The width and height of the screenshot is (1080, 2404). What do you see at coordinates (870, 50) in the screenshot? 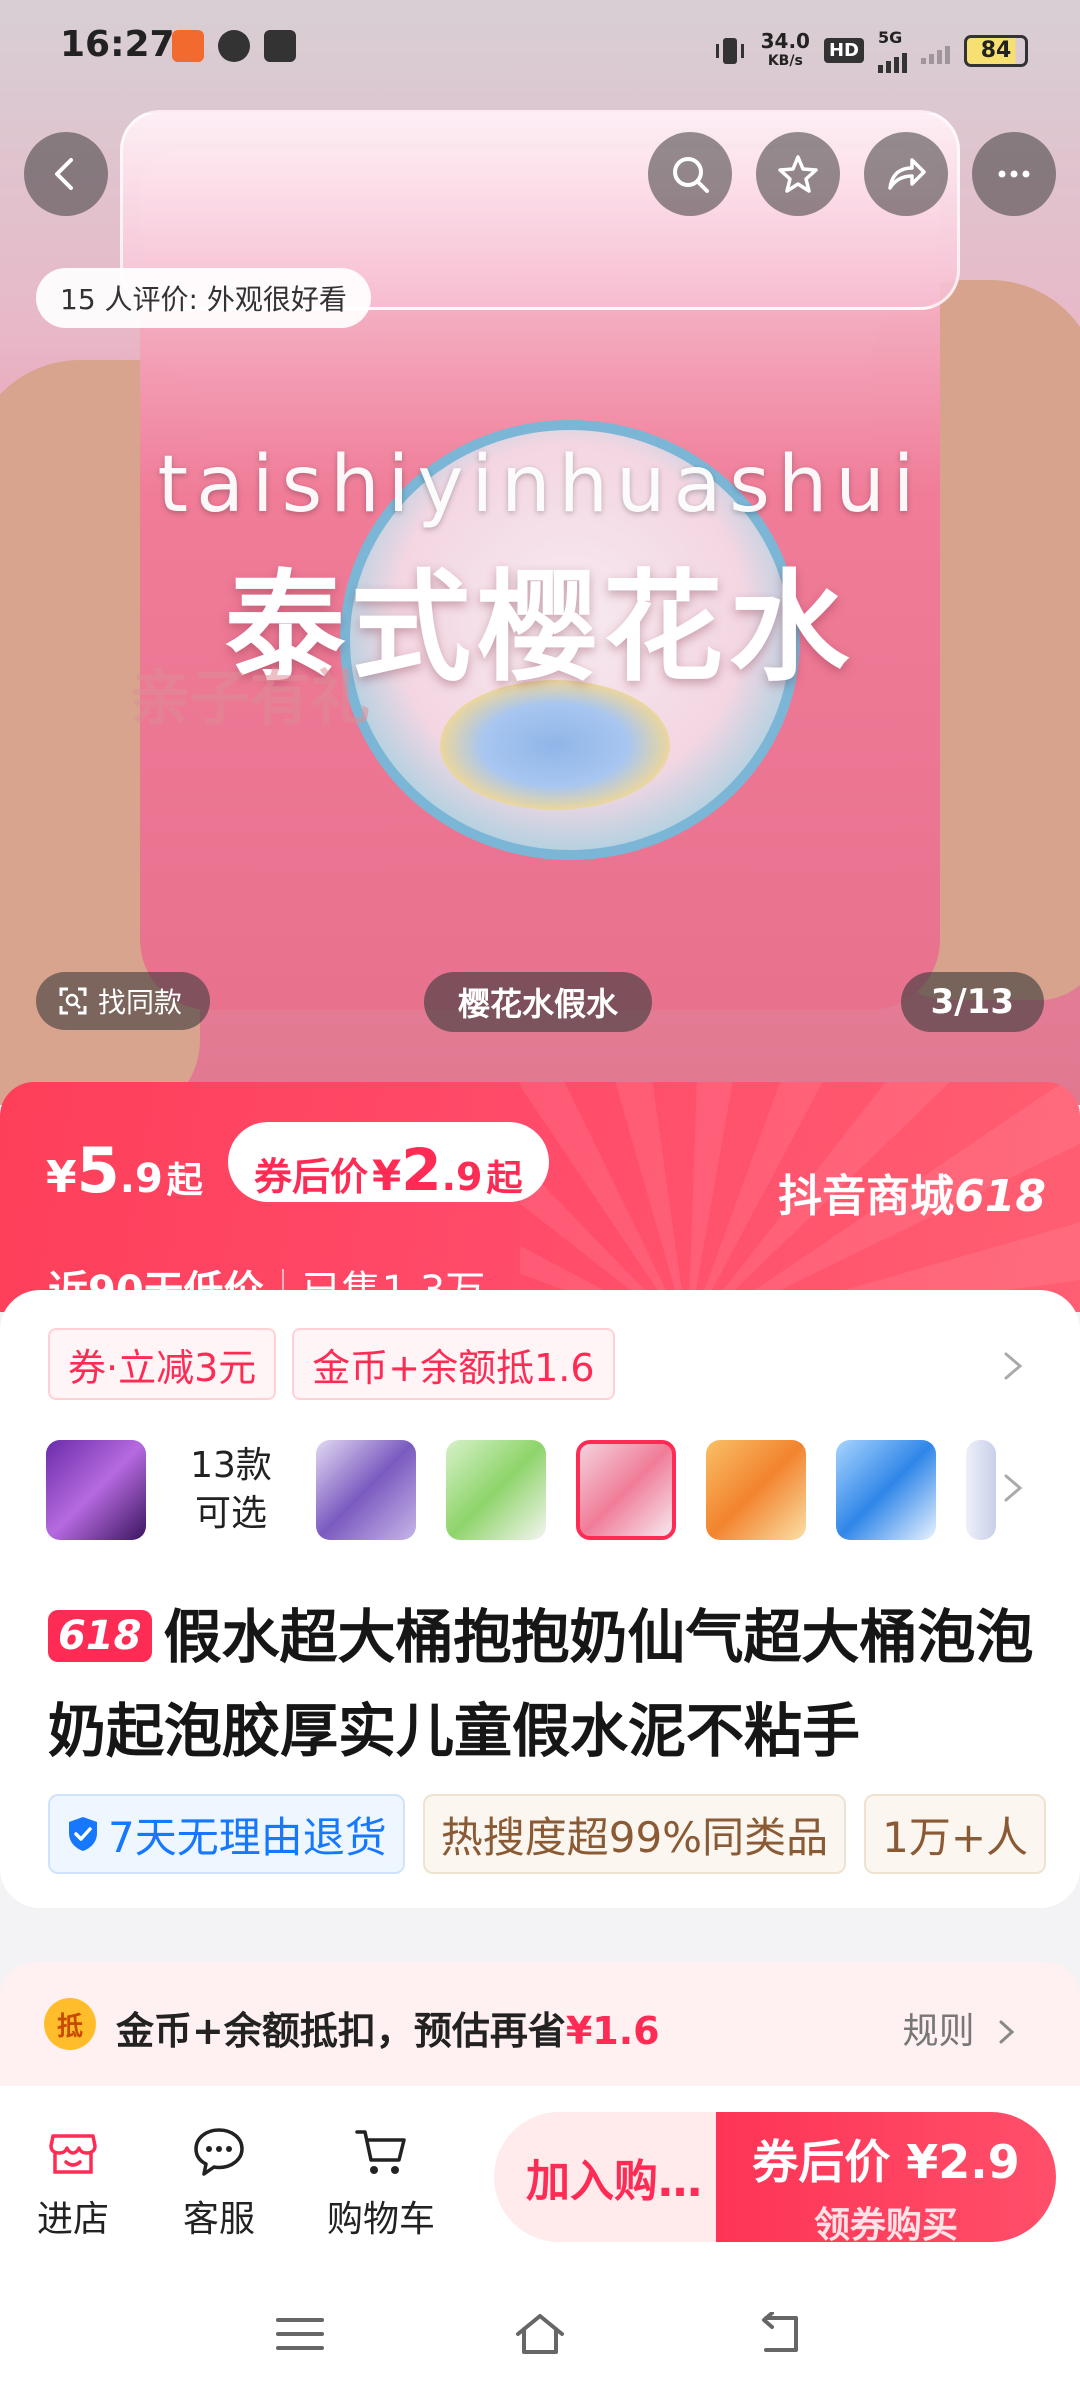
I see `status-right-icons: 34.0 KB/s HD 5G 84` at bounding box center [870, 50].